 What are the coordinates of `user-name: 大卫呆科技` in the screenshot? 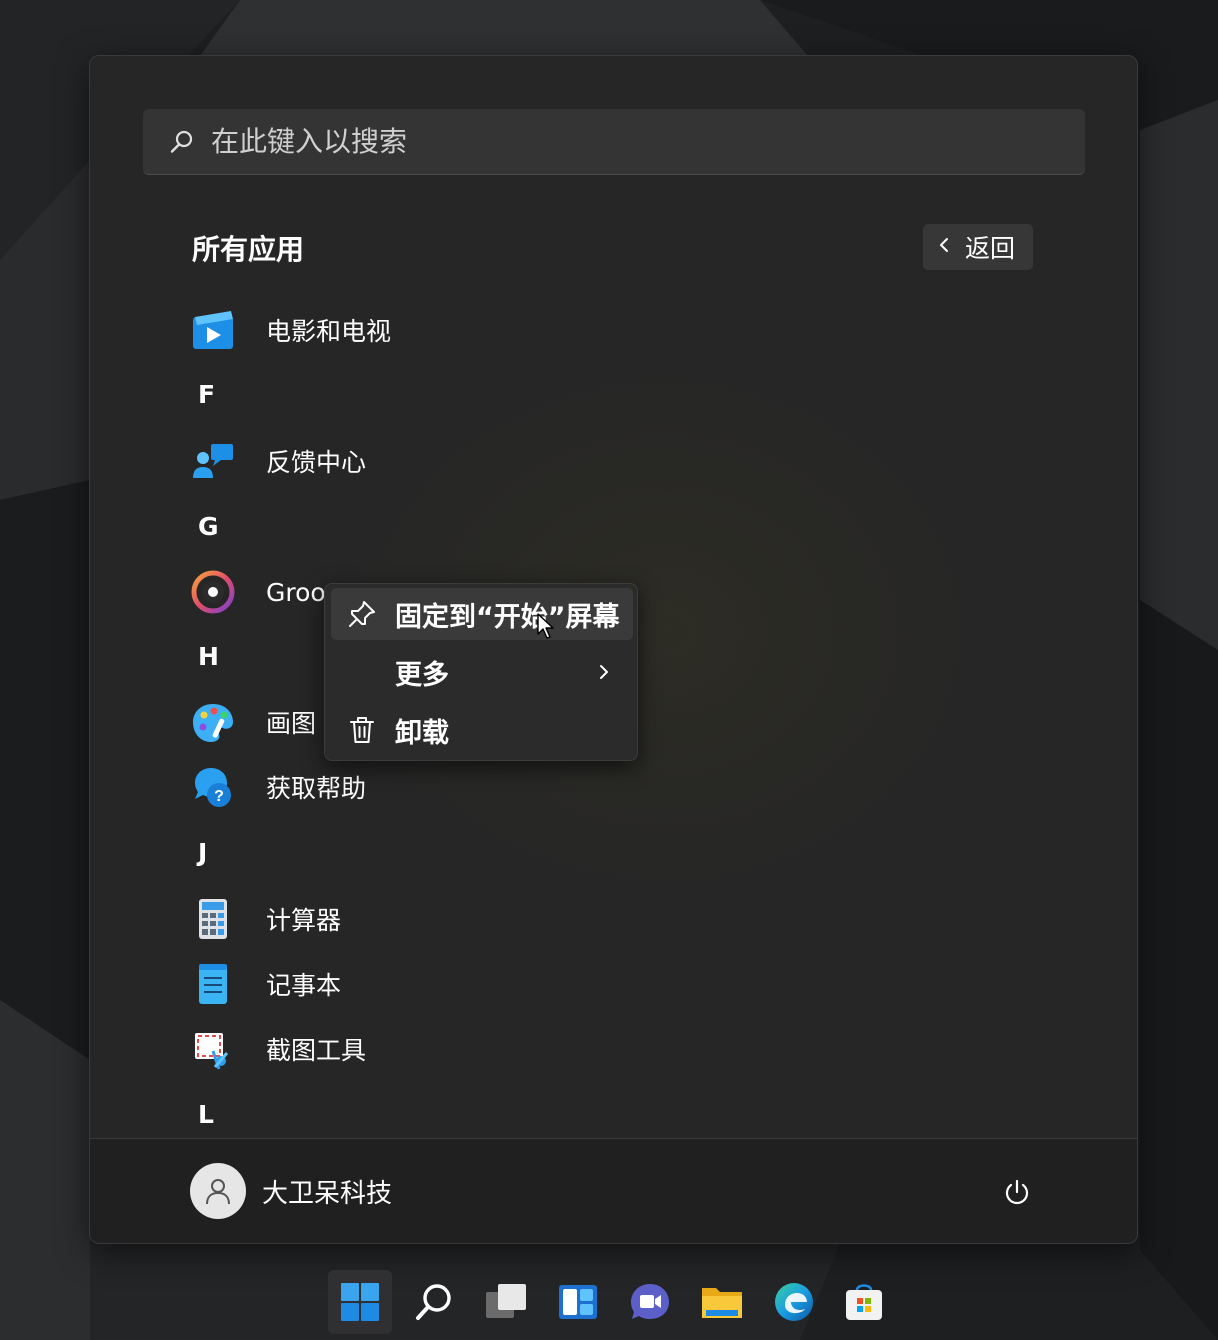 It's located at (327, 1193).